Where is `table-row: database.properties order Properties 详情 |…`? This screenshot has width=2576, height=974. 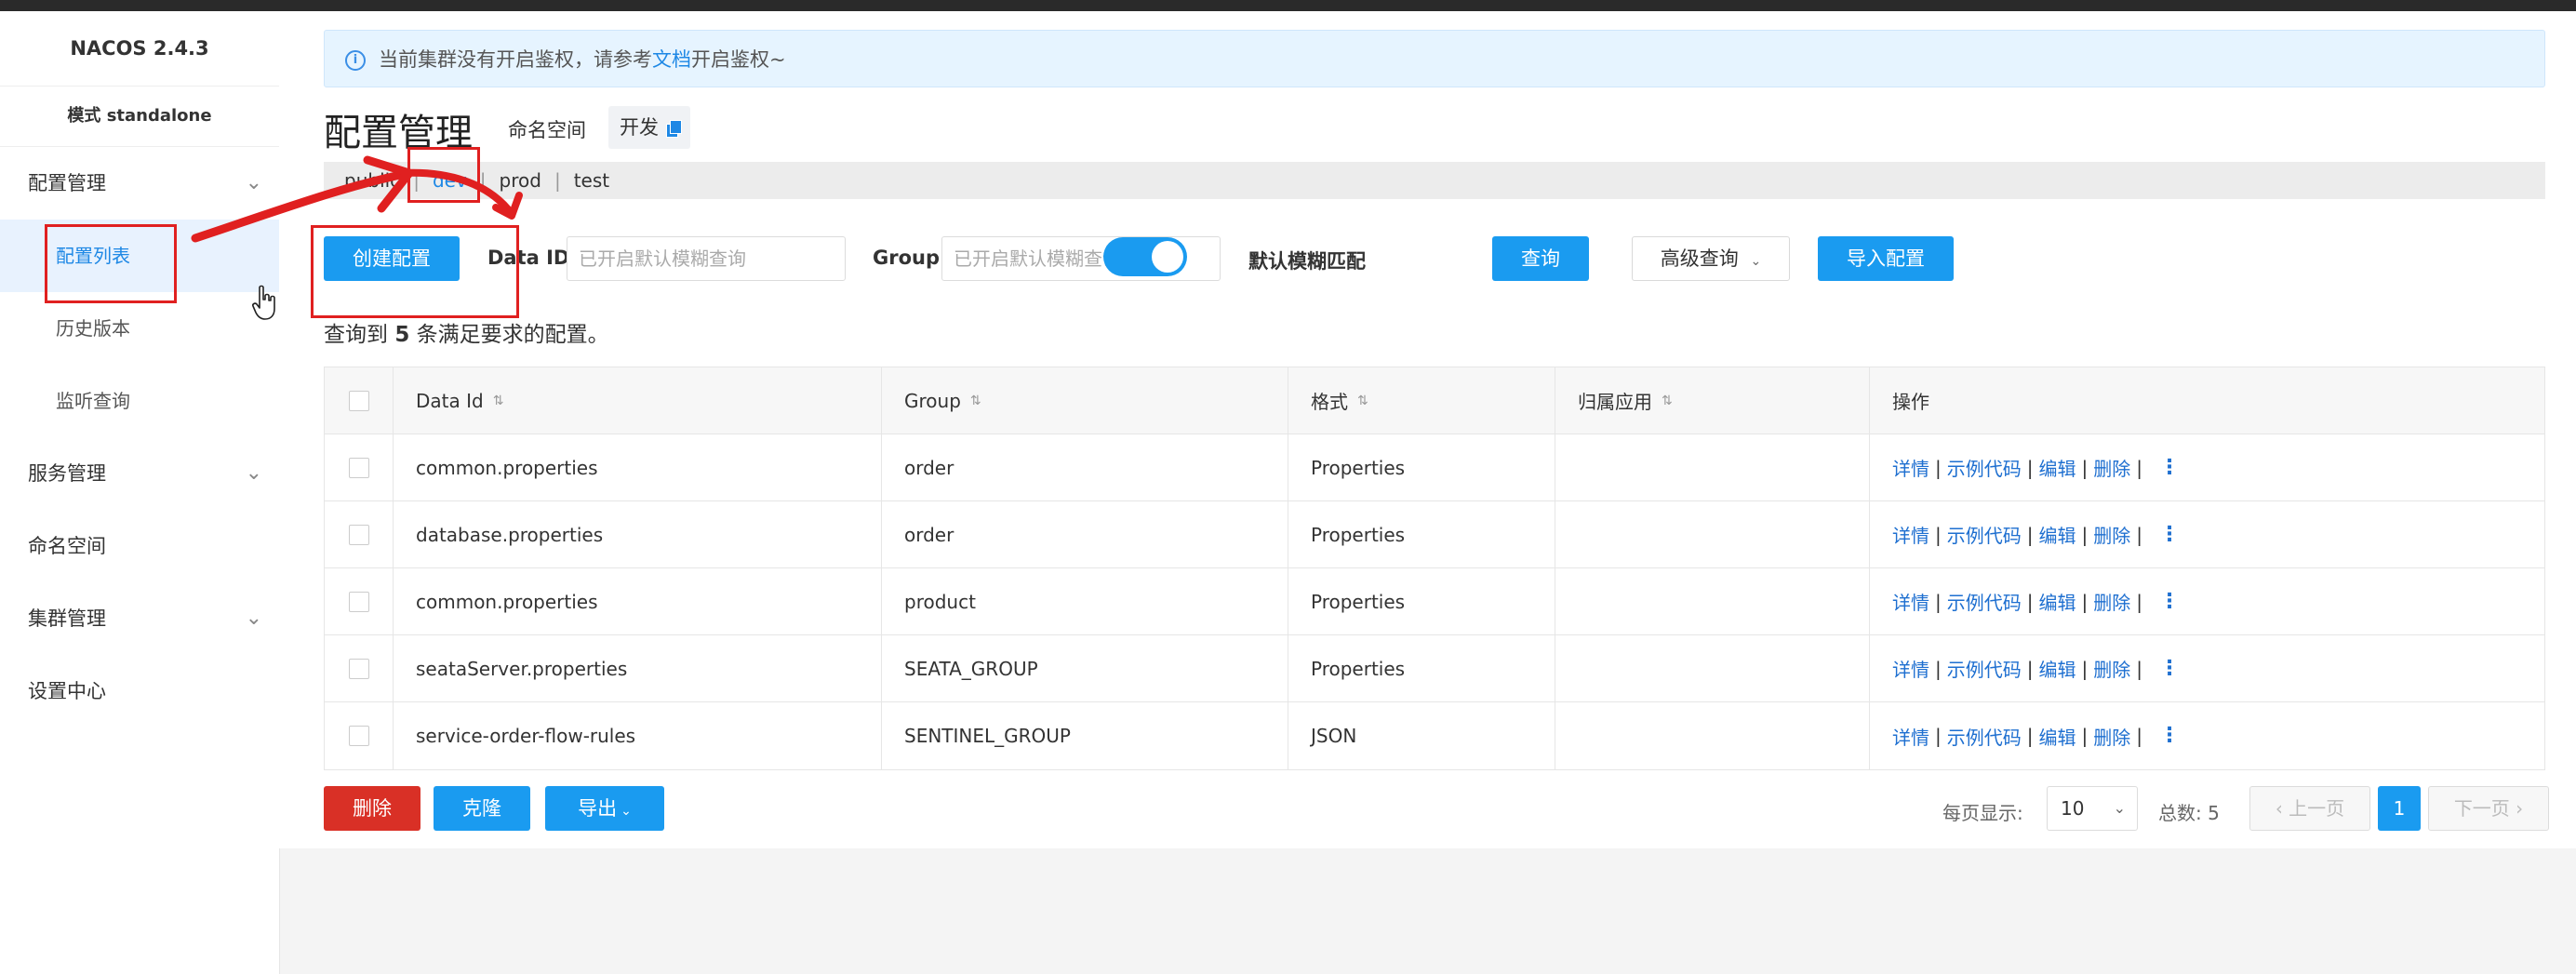
table-row: database.properties order Properties 详情 |… is located at coordinates (1434, 534).